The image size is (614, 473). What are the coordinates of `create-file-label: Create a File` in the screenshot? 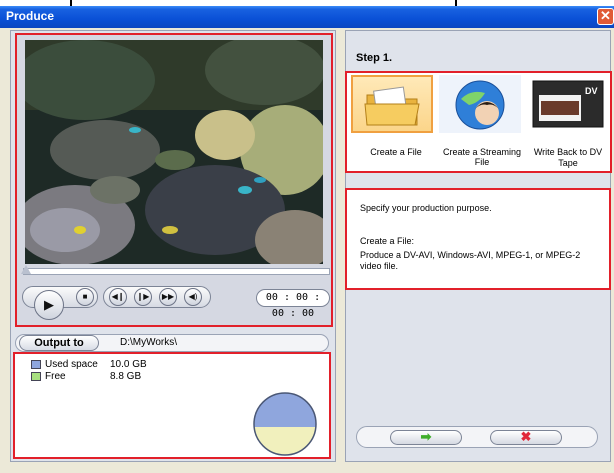 It's located at (396, 152).